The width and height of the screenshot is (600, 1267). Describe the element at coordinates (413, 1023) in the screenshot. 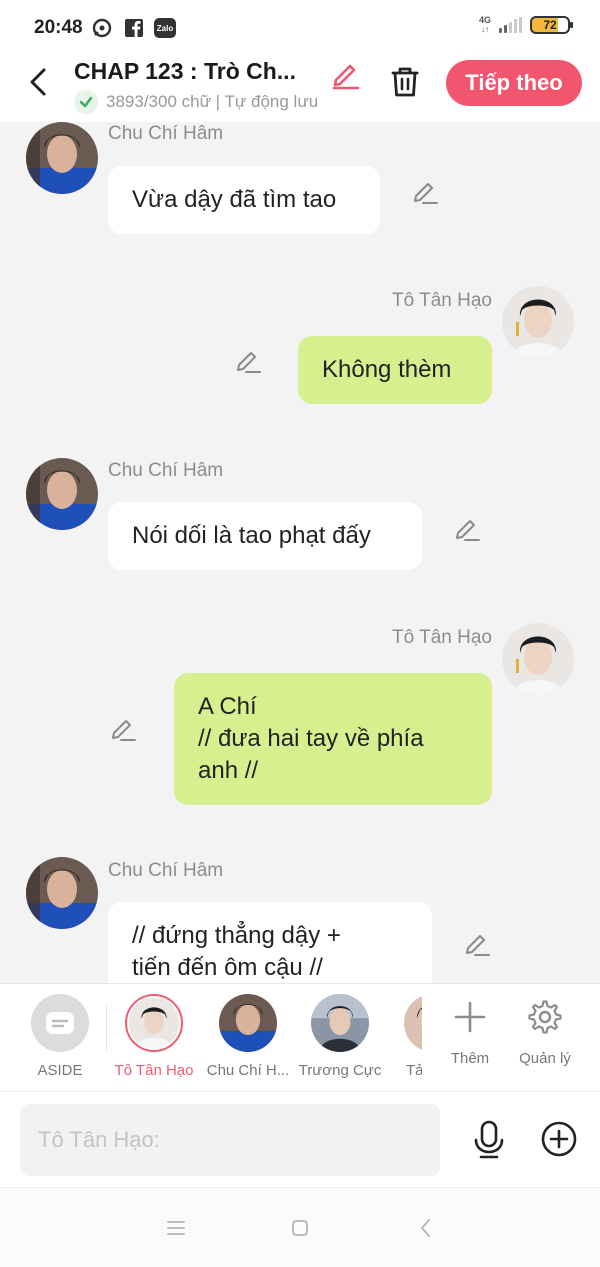

I see `avatar-partial` at that location.